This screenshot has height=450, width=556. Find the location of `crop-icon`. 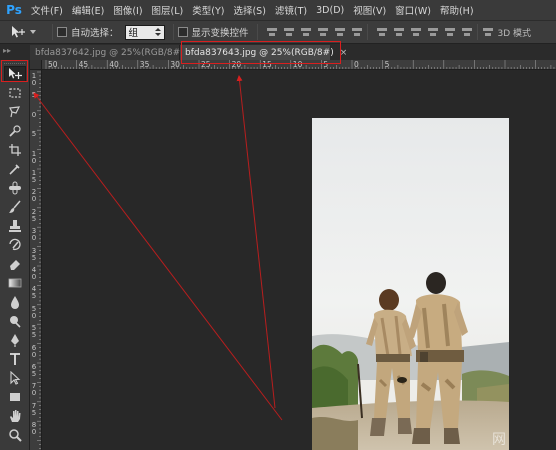

crop-icon is located at coordinates (15, 150).